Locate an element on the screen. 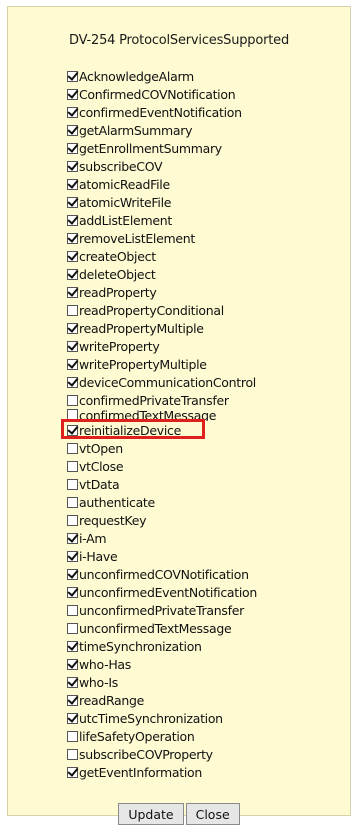 This screenshot has width=360, height=825. service-row: i-Have is located at coordinates (202, 556).